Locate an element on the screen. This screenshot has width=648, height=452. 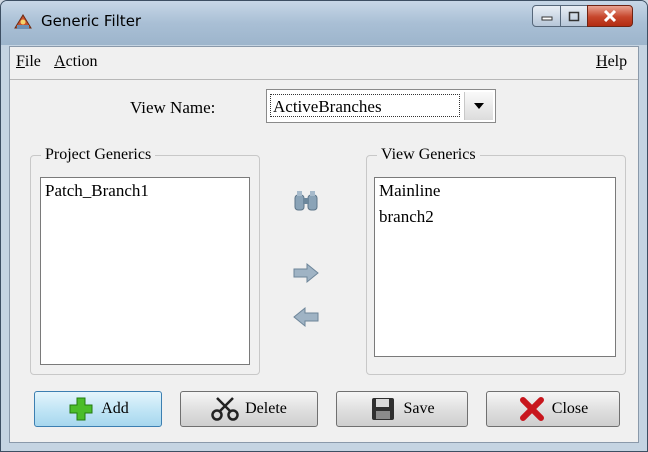
menu-help: Help is located at coordinates (611, 62).